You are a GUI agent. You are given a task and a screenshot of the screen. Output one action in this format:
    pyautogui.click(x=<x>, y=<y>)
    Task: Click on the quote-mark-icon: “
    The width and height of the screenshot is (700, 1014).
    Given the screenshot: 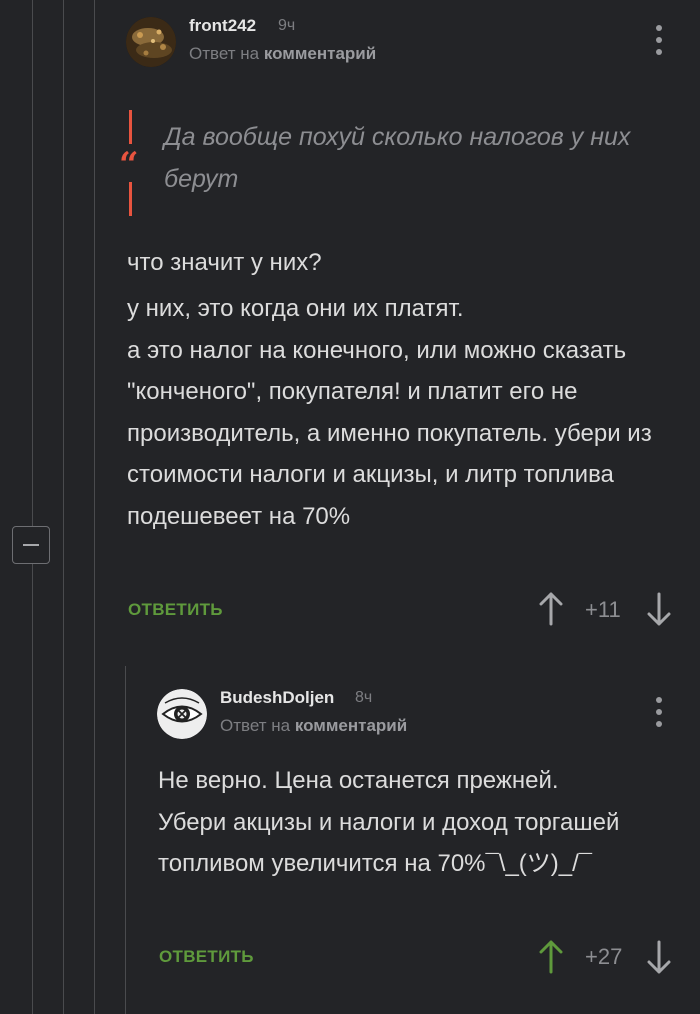 What is the action you would take?
    pyautogui.click(x=129, y=165)
    